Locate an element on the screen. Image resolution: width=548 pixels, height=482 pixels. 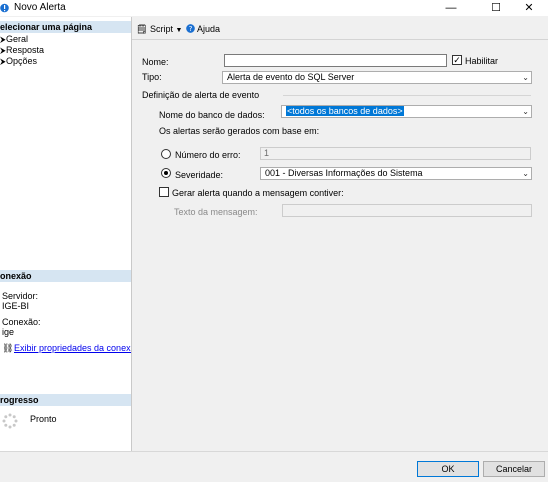
connection-properties-icon: ⛓ is located at coordinates (8, 348).